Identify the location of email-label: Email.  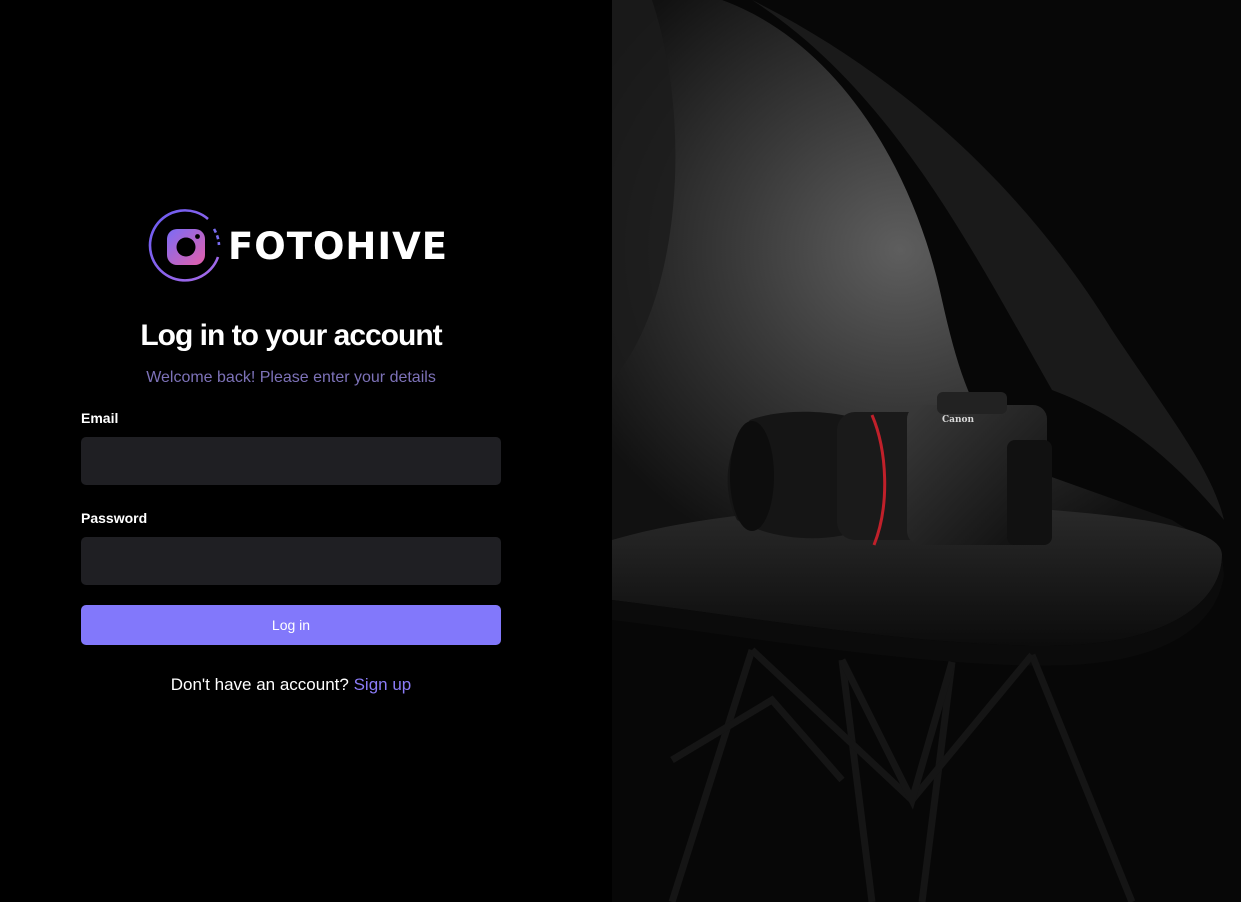
(100, 418).